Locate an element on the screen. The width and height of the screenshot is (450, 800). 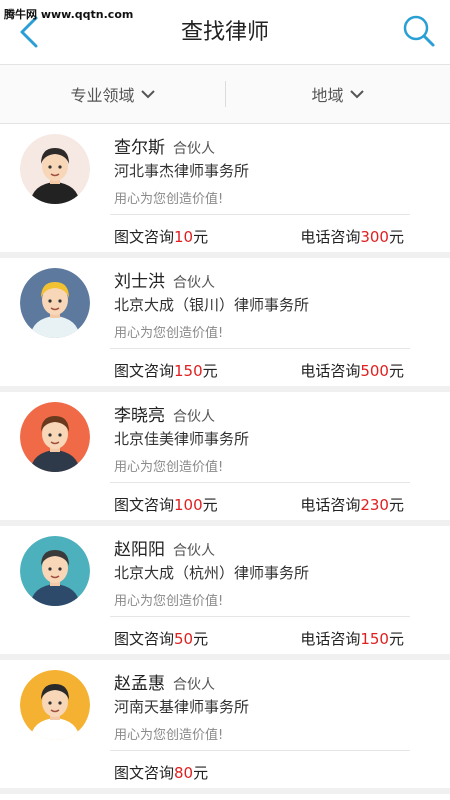
name-row: 李晓亮 合伙人 is located at coordinates (164, 413).